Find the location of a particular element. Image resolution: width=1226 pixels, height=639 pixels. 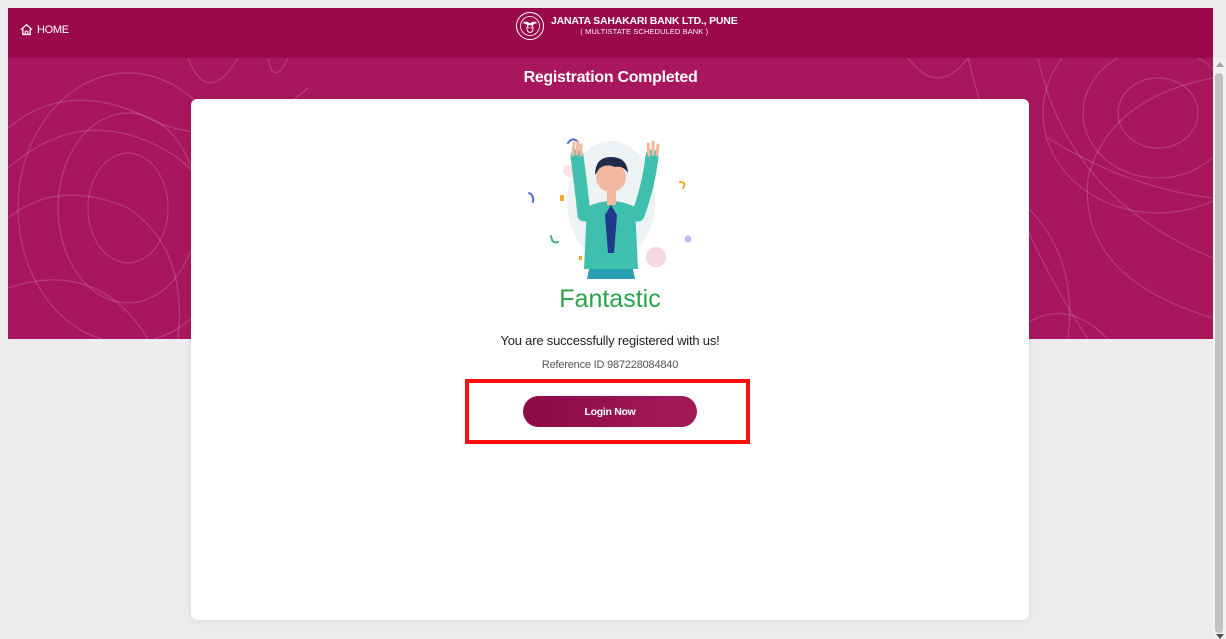

success-message: You are successfully registered with us! is located at coordinates (610, 340).